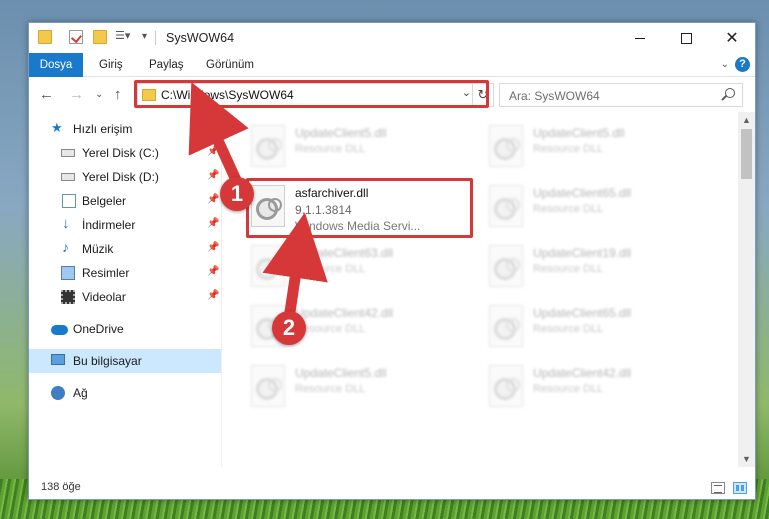 The width and height of the screenshot is (769, 519). What do you see at coordinates (66, 223) in the screenshot?
I see `download-icon: ↓` at bounding box center [66, 223].